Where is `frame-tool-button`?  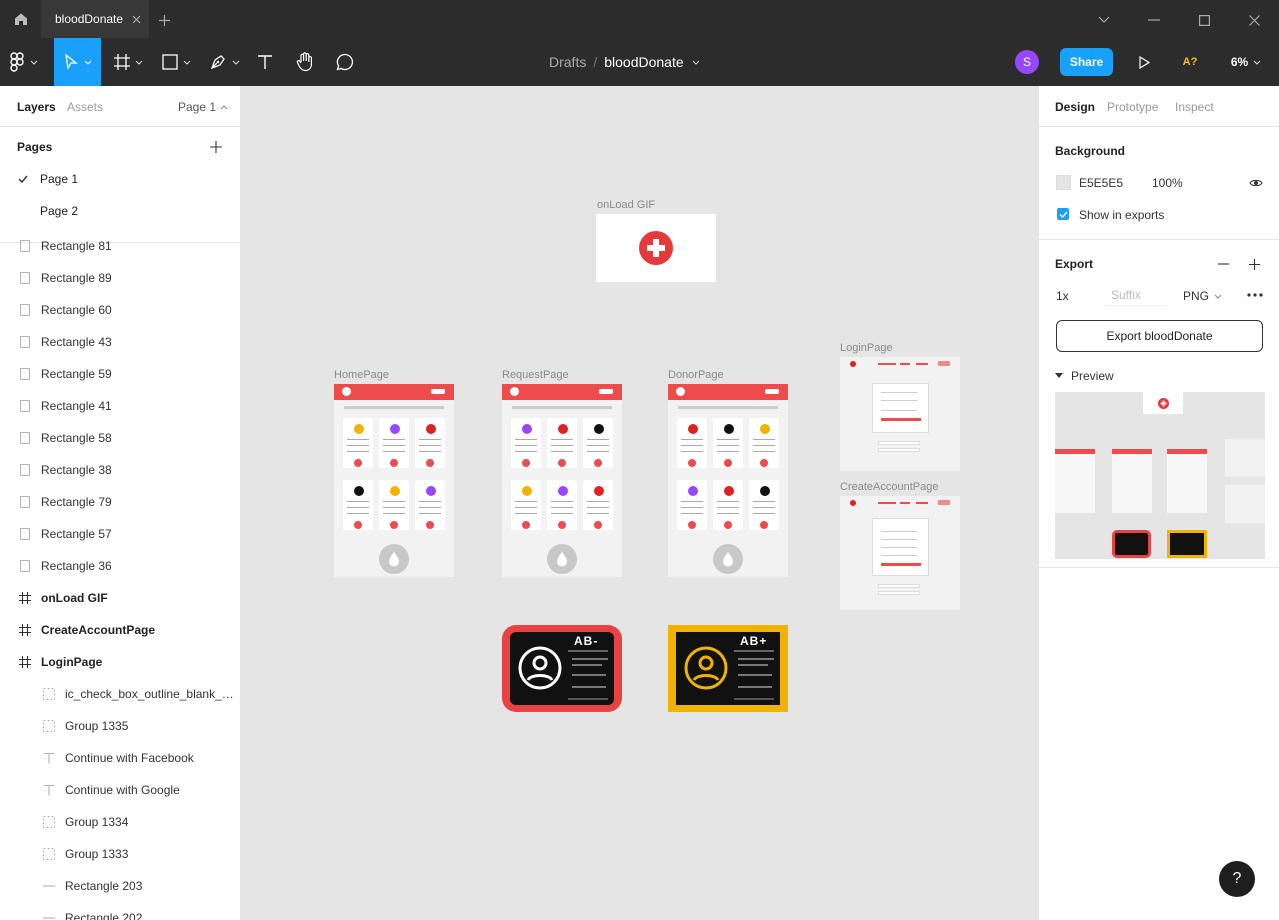 frame-tool-button is located at coordinates (128, 62).